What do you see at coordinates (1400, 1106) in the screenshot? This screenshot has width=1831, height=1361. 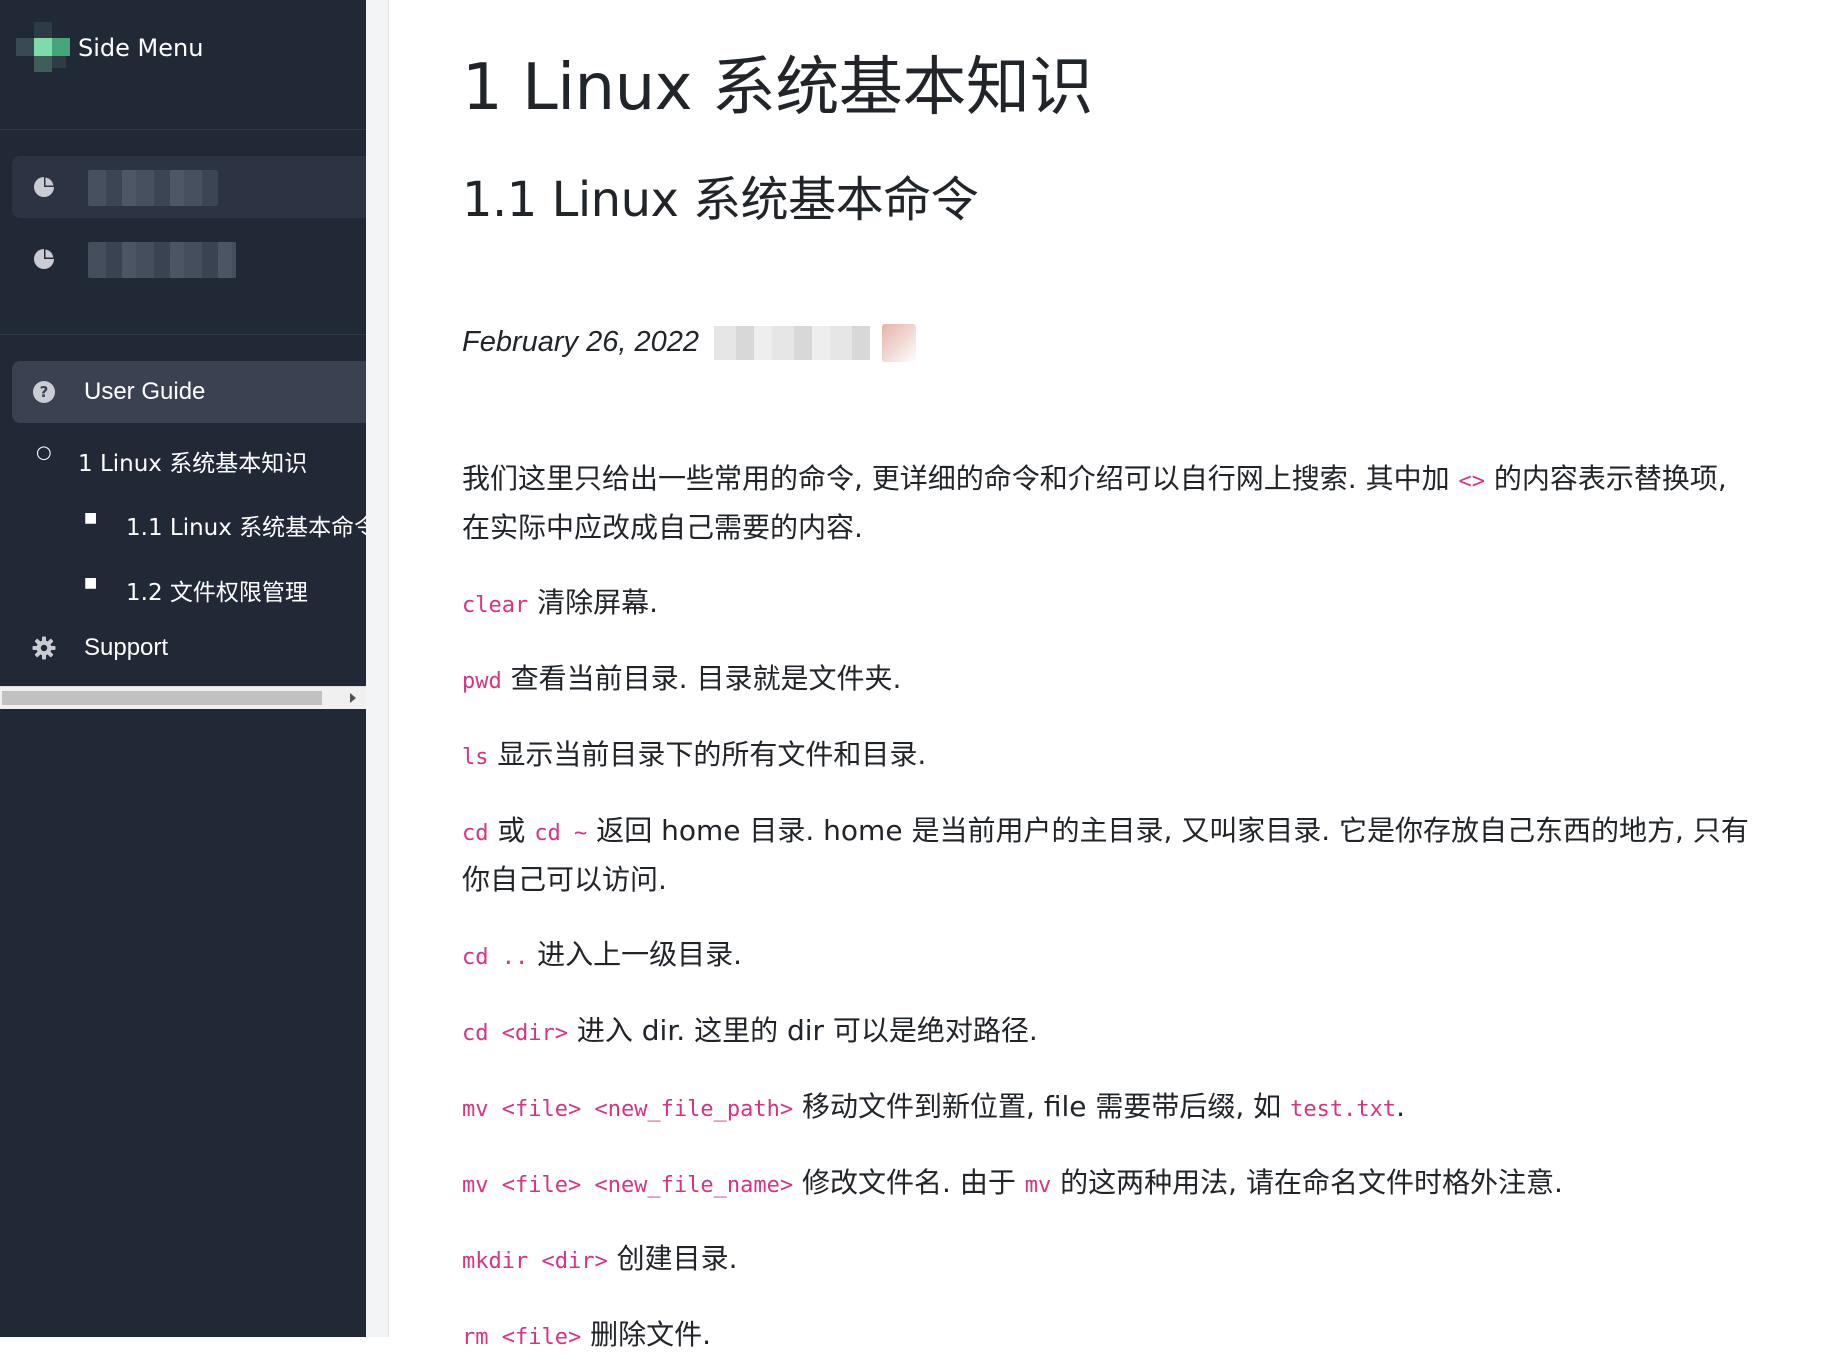 I see `text-span: .` at bounding box center [1400, 1106].